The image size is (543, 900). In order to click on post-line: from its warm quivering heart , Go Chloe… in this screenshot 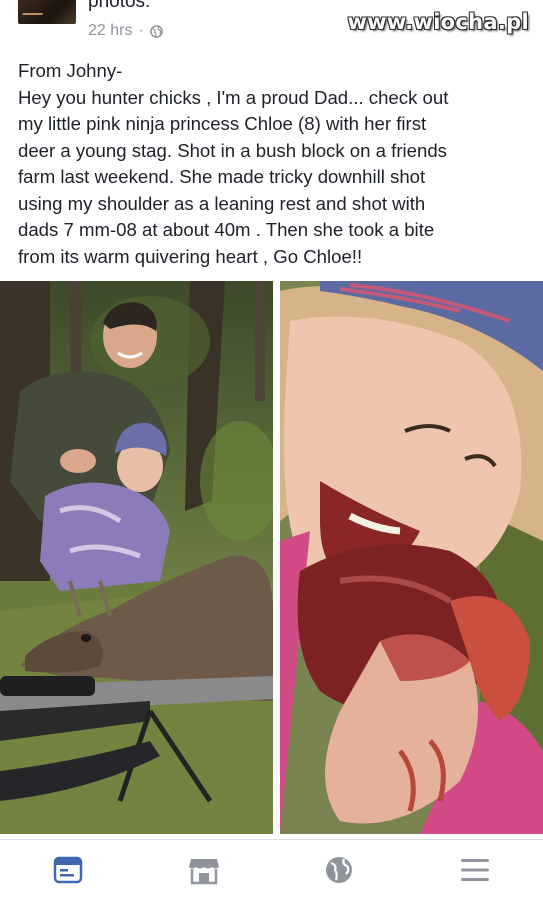, I will do `click(190, 256)`.